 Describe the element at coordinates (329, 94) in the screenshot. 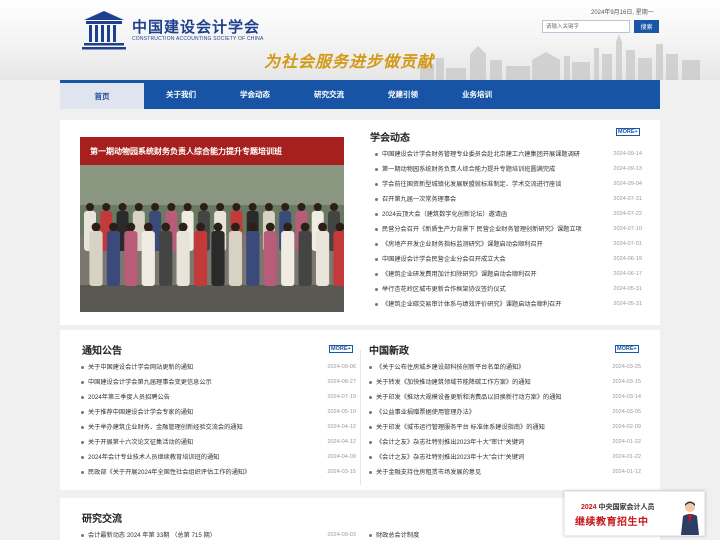

I see `nav-item-research: 研究交流` at that location.